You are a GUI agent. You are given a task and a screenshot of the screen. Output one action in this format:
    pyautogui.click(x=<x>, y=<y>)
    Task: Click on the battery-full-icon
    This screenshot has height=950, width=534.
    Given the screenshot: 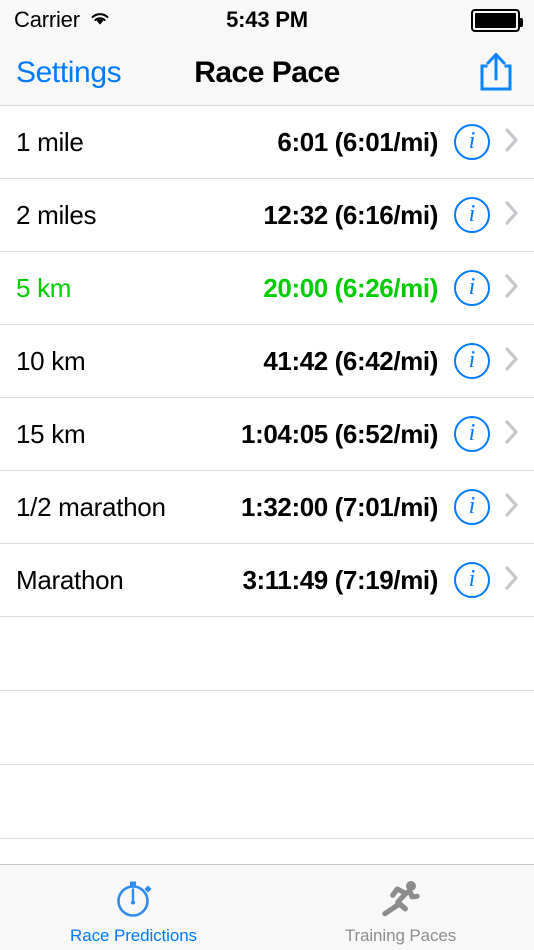 What is the action you would take?
    pyautogui.click(x=497, y=20)
    